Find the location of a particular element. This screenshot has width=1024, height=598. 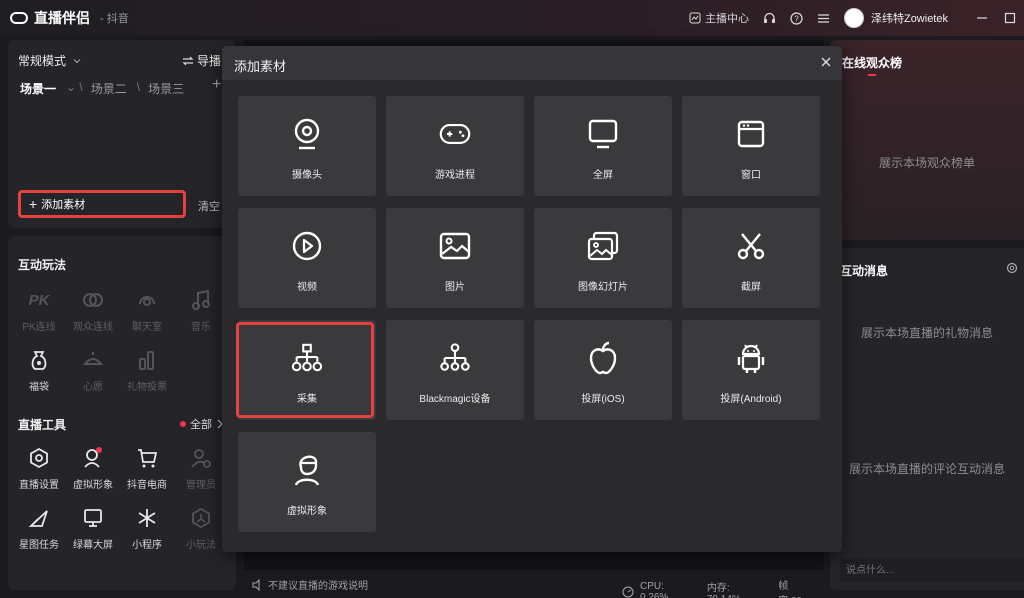

mode-selector: 常规模式 is located at coordinates (50, 60).